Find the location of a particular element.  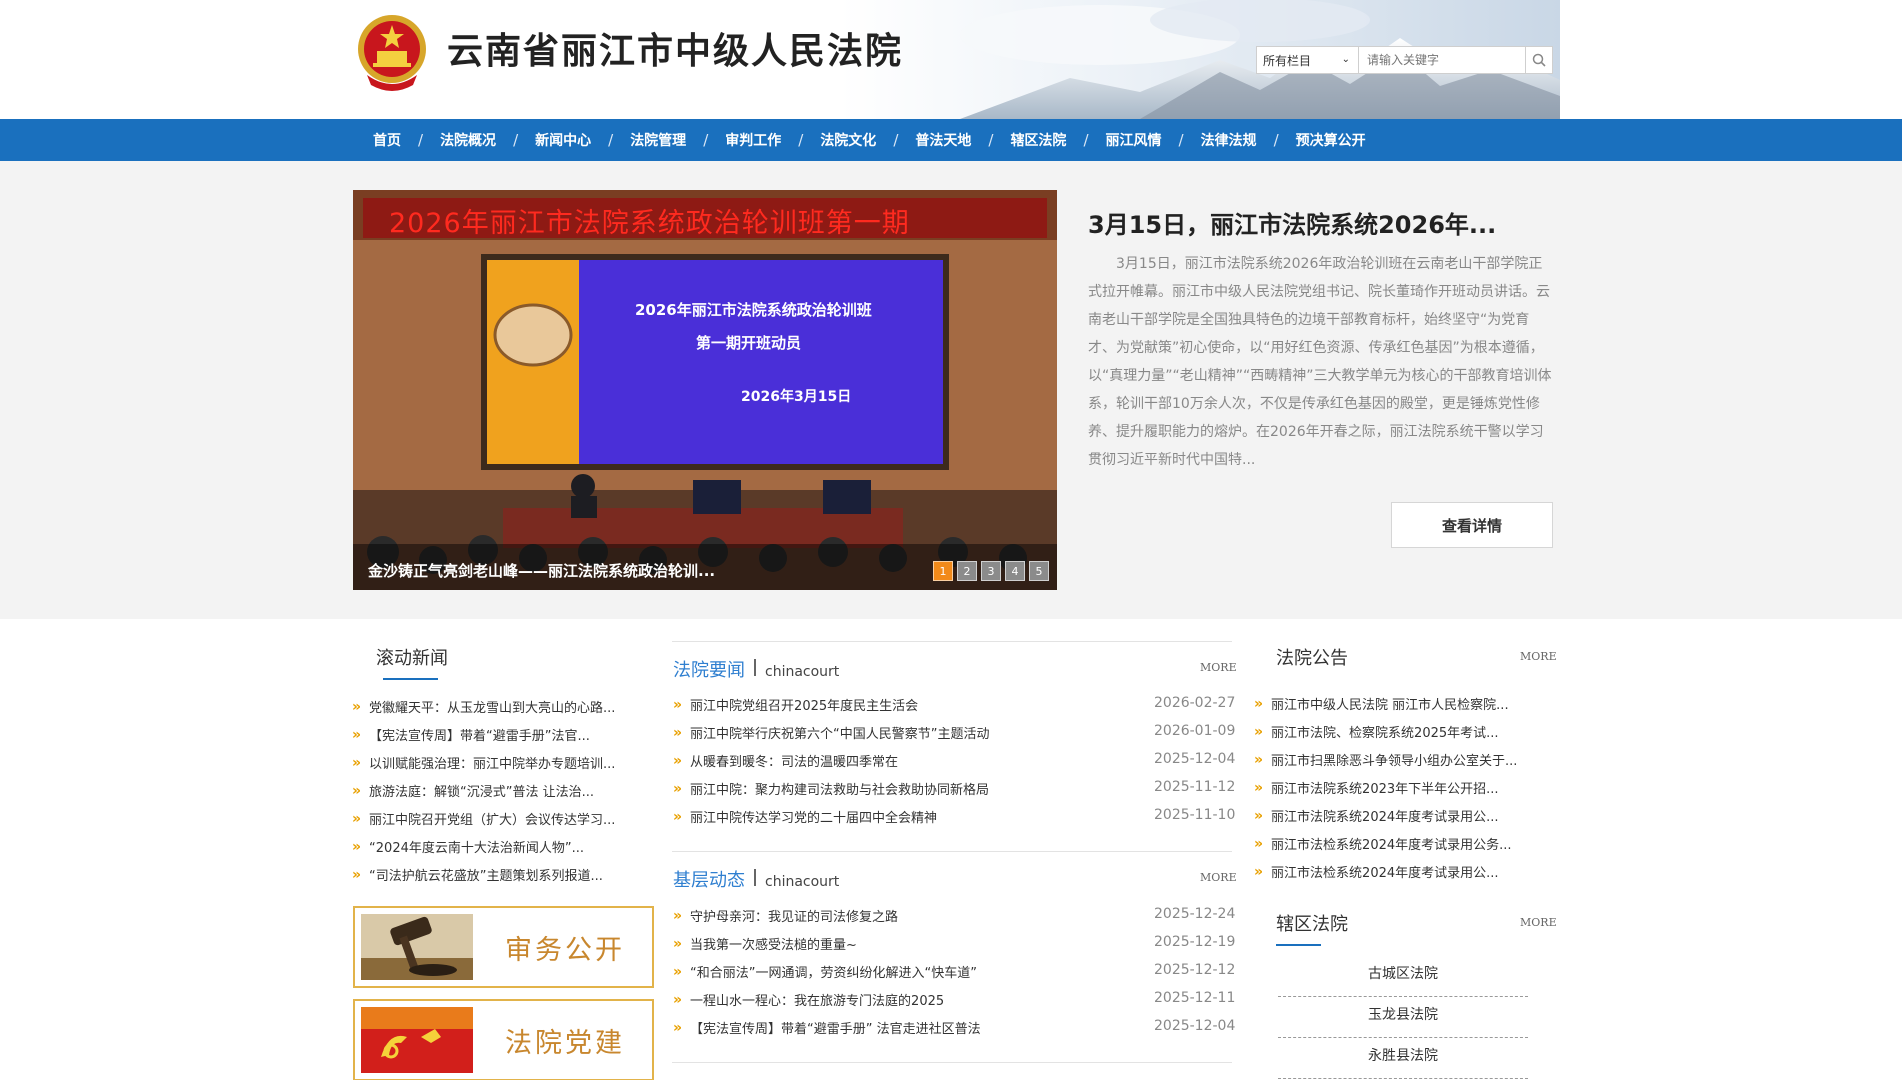

district-court-link: 永胜县法院 is located at coordinates (1403, 1058).